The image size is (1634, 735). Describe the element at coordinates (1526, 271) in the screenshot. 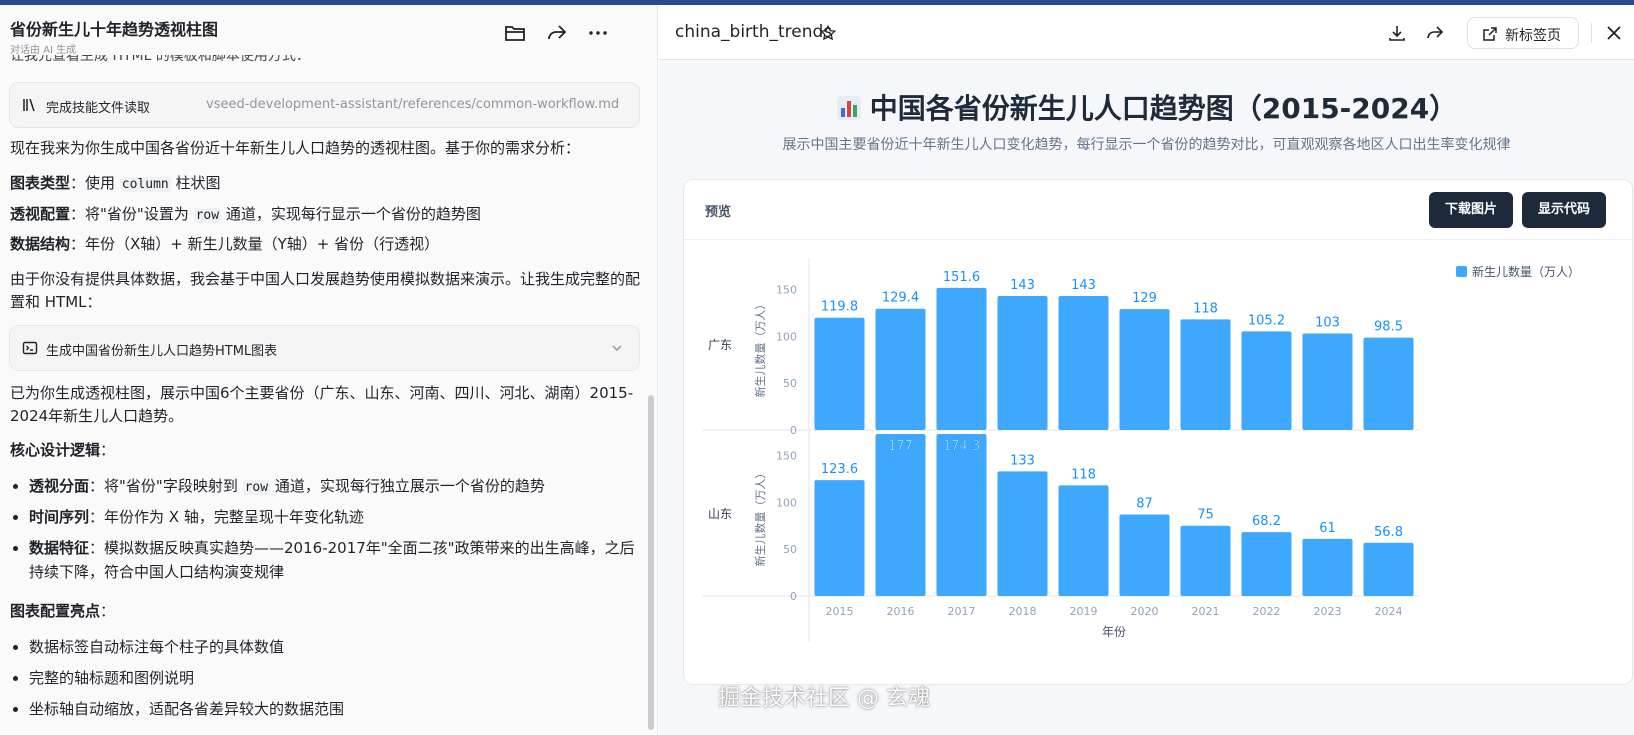

I see `legend-label: 新生儿数量（万人）` at that location.